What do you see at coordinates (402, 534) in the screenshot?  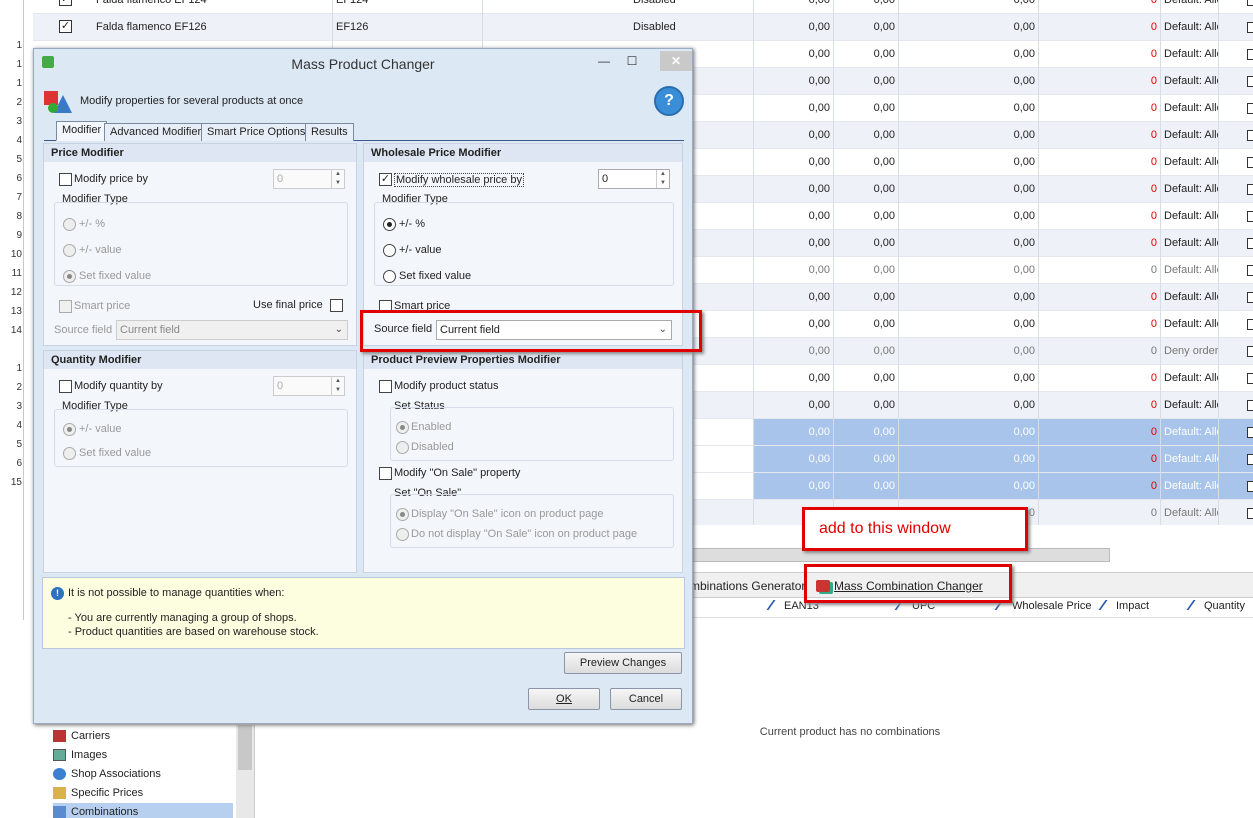 I see `onsale-radio-nodisplay` at bounding box center [402, 534].